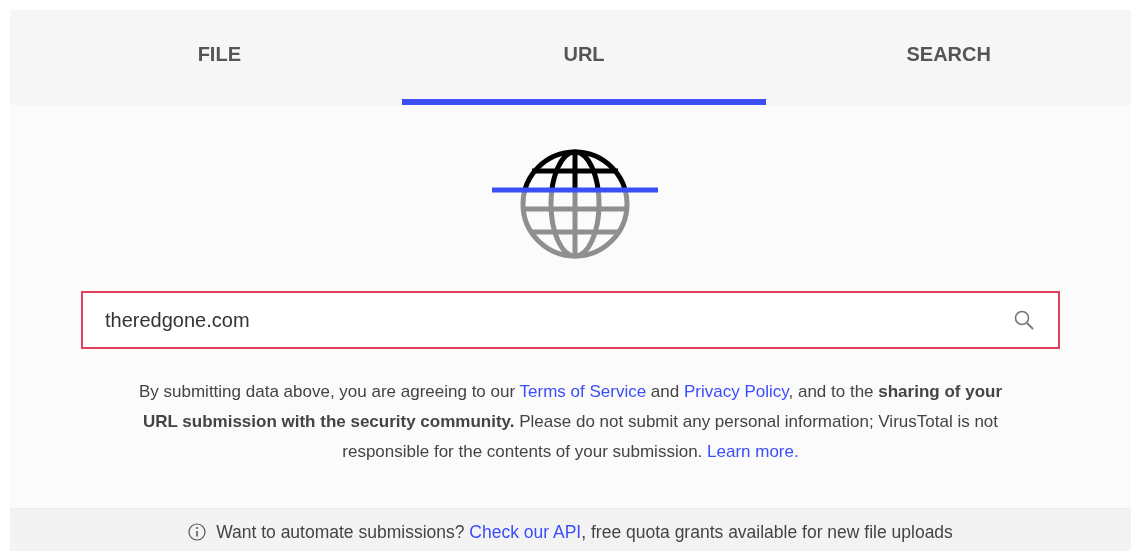 This screenshot has height=551, width=1141. What do you see at coordinates (570, 422) in the screenshot?
I see `consent-text: By submitting data above, you are agreeing to our Terms of Service and Privacy Policy, and to the sharing of your URL submission with the security community. Please do not submit any personal information; VirusTotal is not responsible for the contents of your submission. Learn more.` at bounding box center [570, 422].